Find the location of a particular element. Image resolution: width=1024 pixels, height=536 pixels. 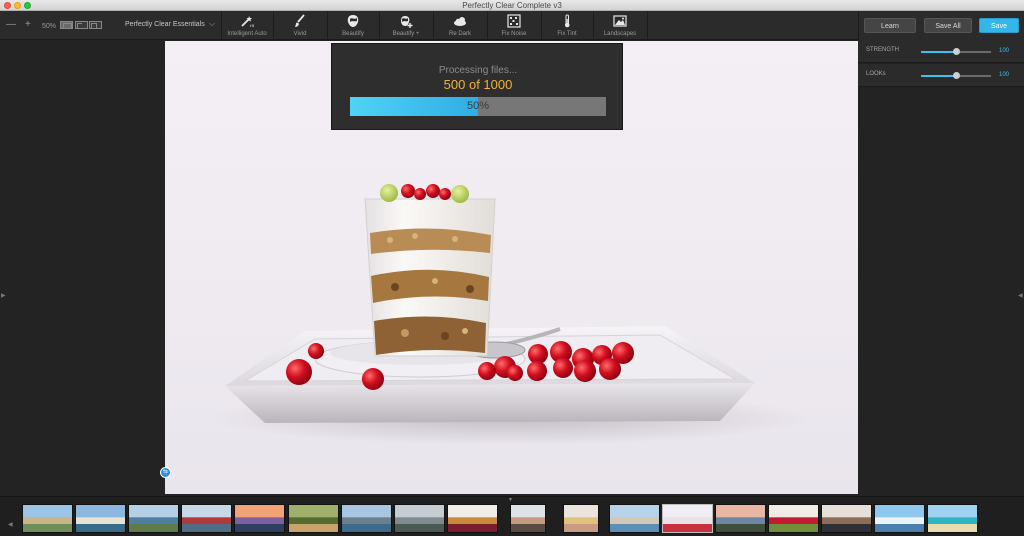

tool-label: Fix Tint is located at coordinates (567, 34).